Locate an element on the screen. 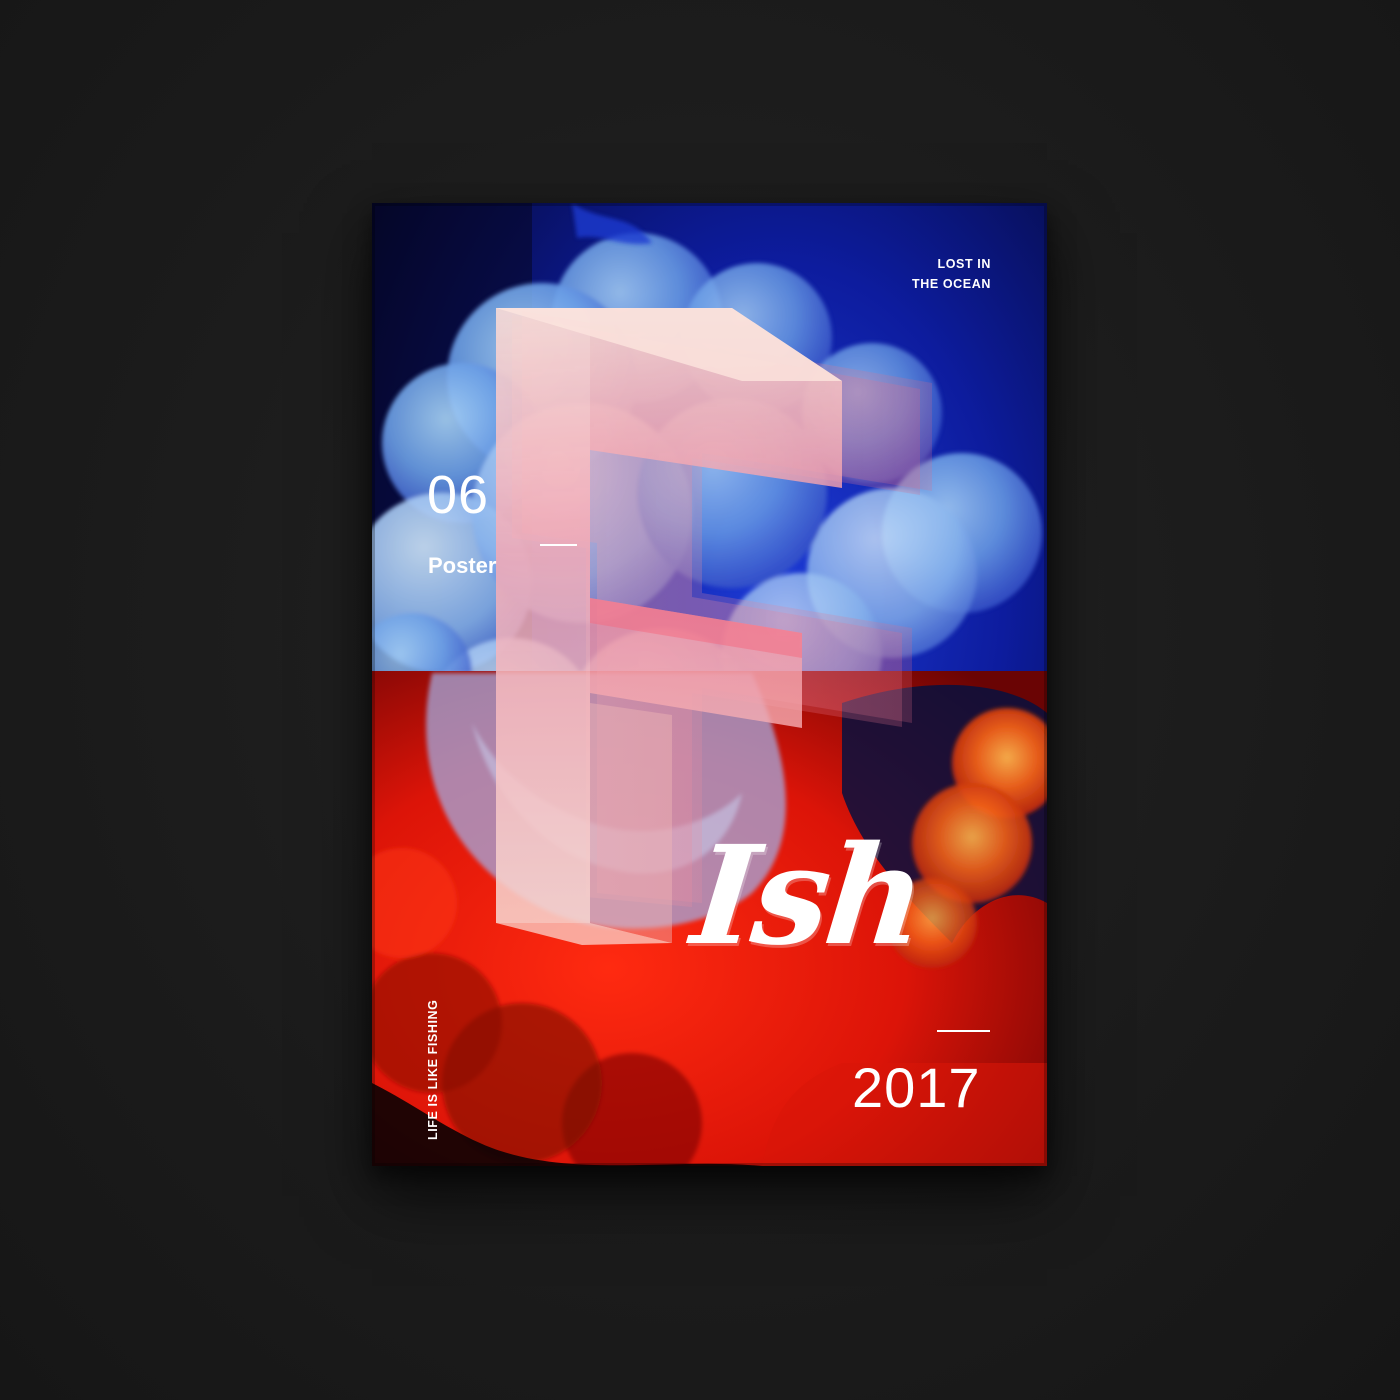 The image size is (1400, 1400). issue-number: 06 is located at coordinates (458, 495).